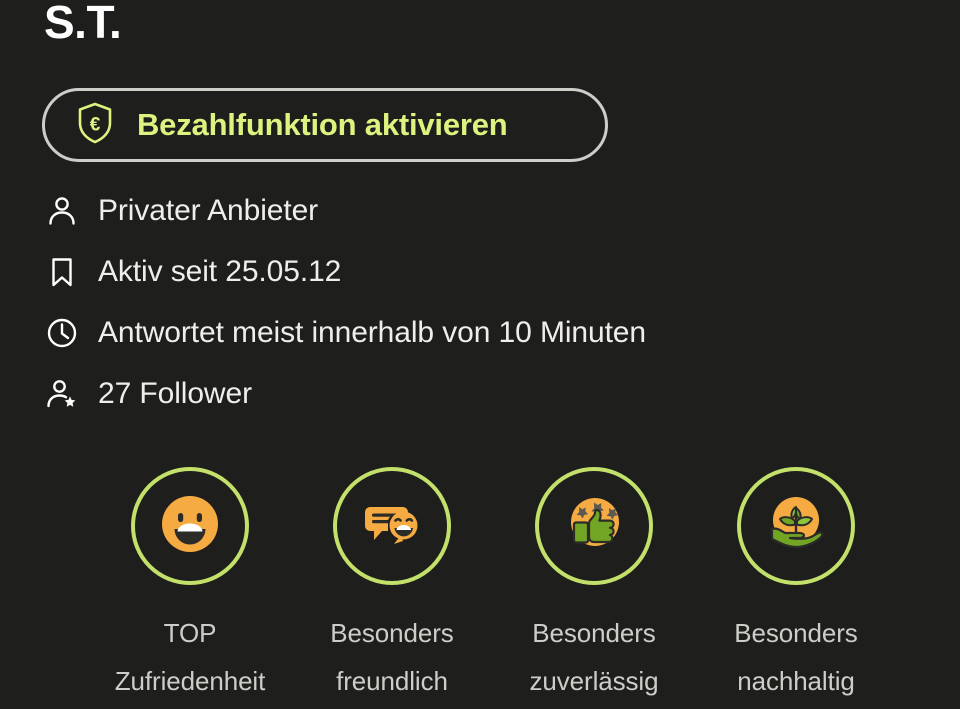 The height and width of the screenshot is (709, 960). What do you see at coordinates (208, 210) in the screenshot?
I see `info-row-label: Privater Anbieter` at bounding box center [208, 210].